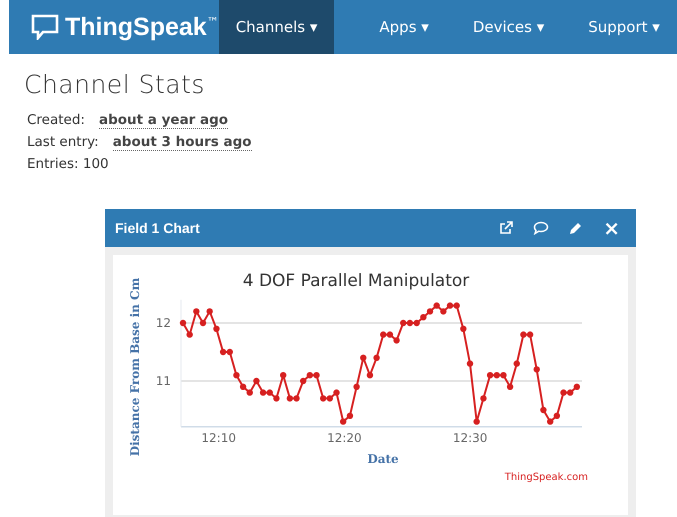 This screenshot has height=517, width=677. I want to click on external-link-icon, so click(506, 228).